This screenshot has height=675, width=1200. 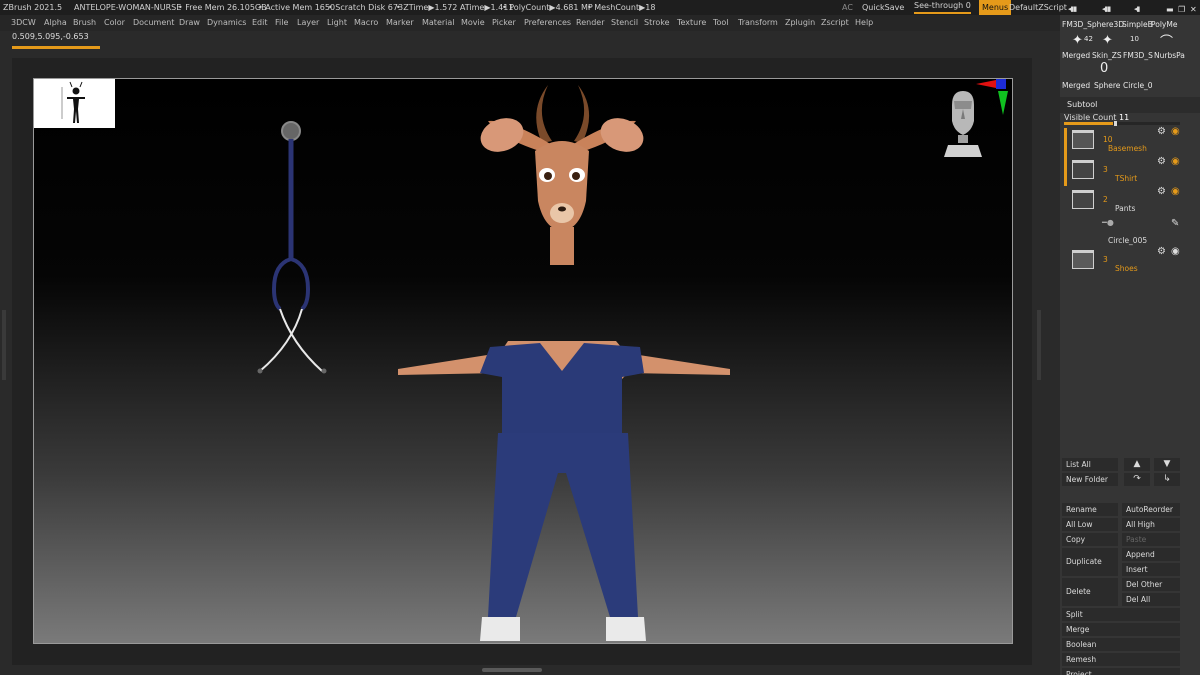 I want to click on copy-button: Copy, so click(x=1090, y=539).